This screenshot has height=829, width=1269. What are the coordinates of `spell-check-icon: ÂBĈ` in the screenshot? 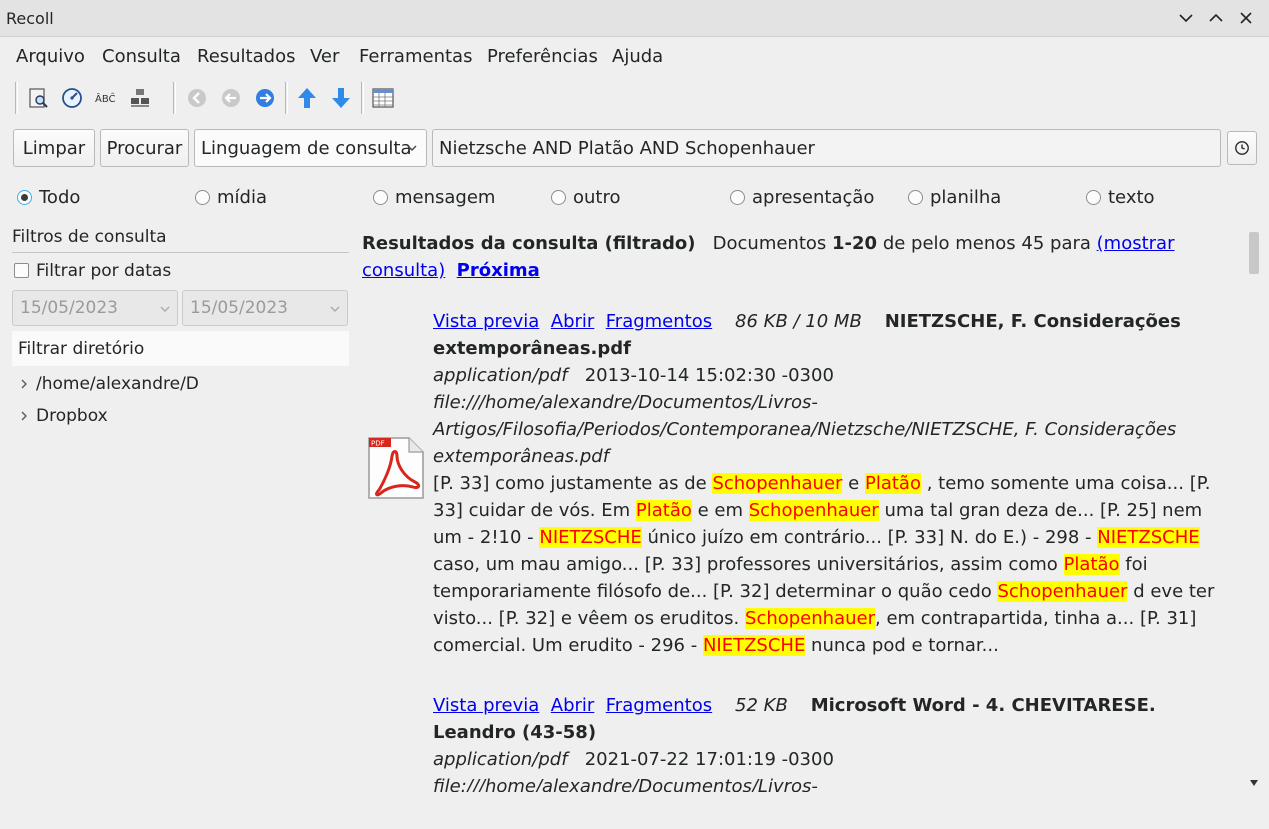 It's located at (105, 98).